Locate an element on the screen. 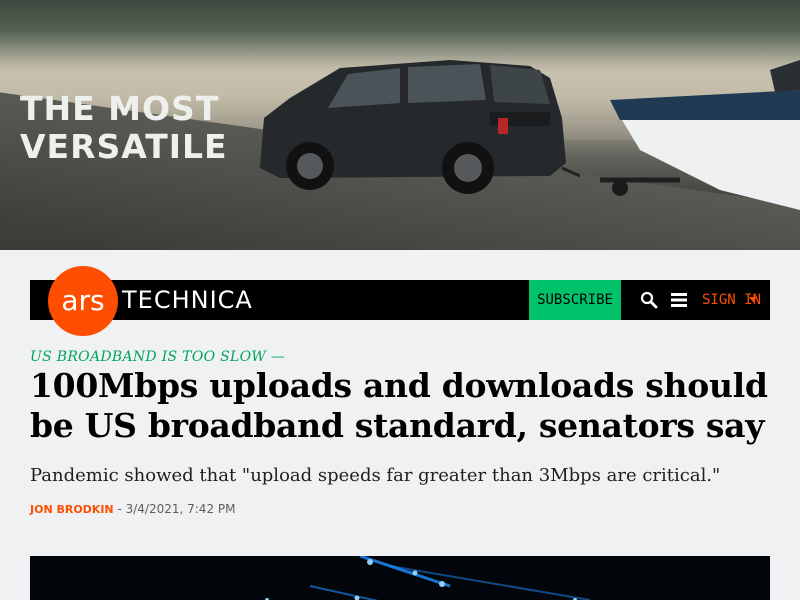 Image resolution: width=800 pixels, height=600 pixels. article-lead-image is located at coordinates (400, 578).